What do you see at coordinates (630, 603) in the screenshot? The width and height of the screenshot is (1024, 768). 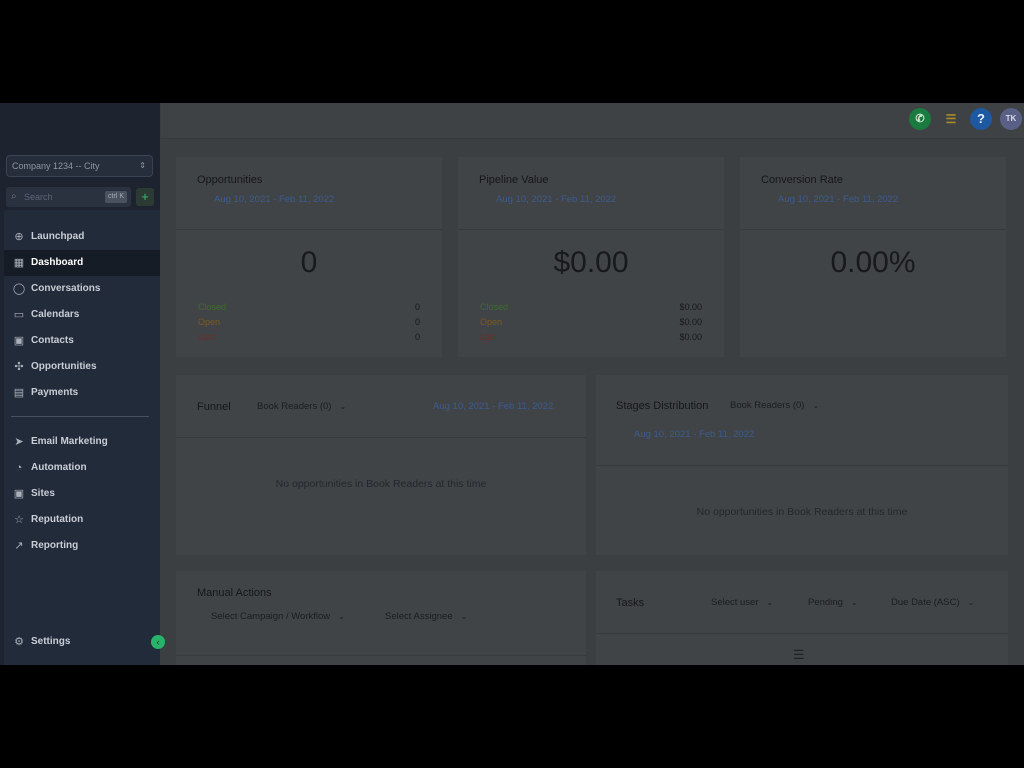 I see `card-title: Tasks` at bounding box center [630, 603].